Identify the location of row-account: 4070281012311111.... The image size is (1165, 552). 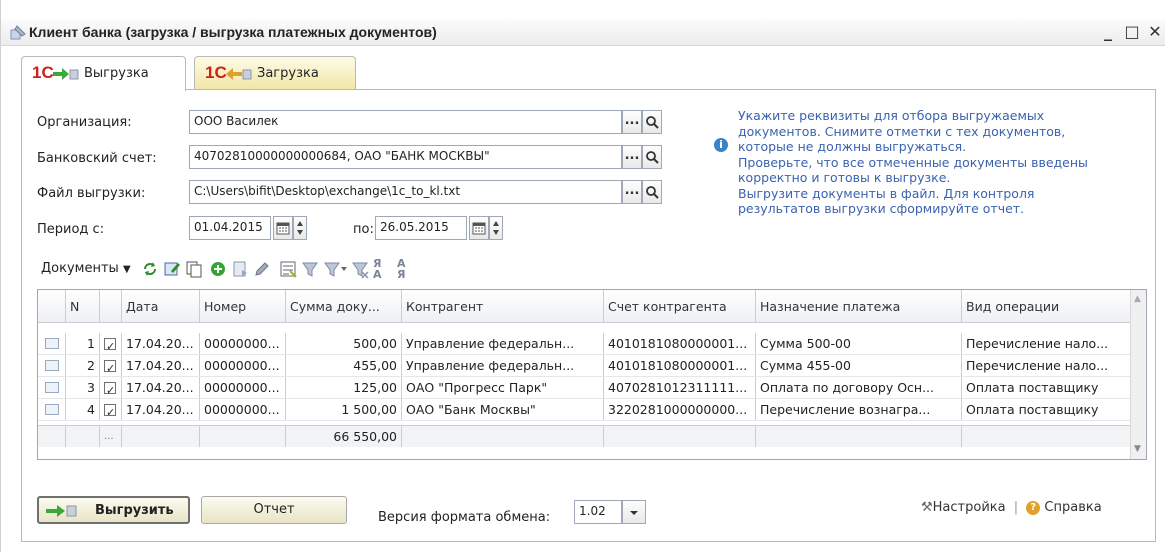
(680, 387).